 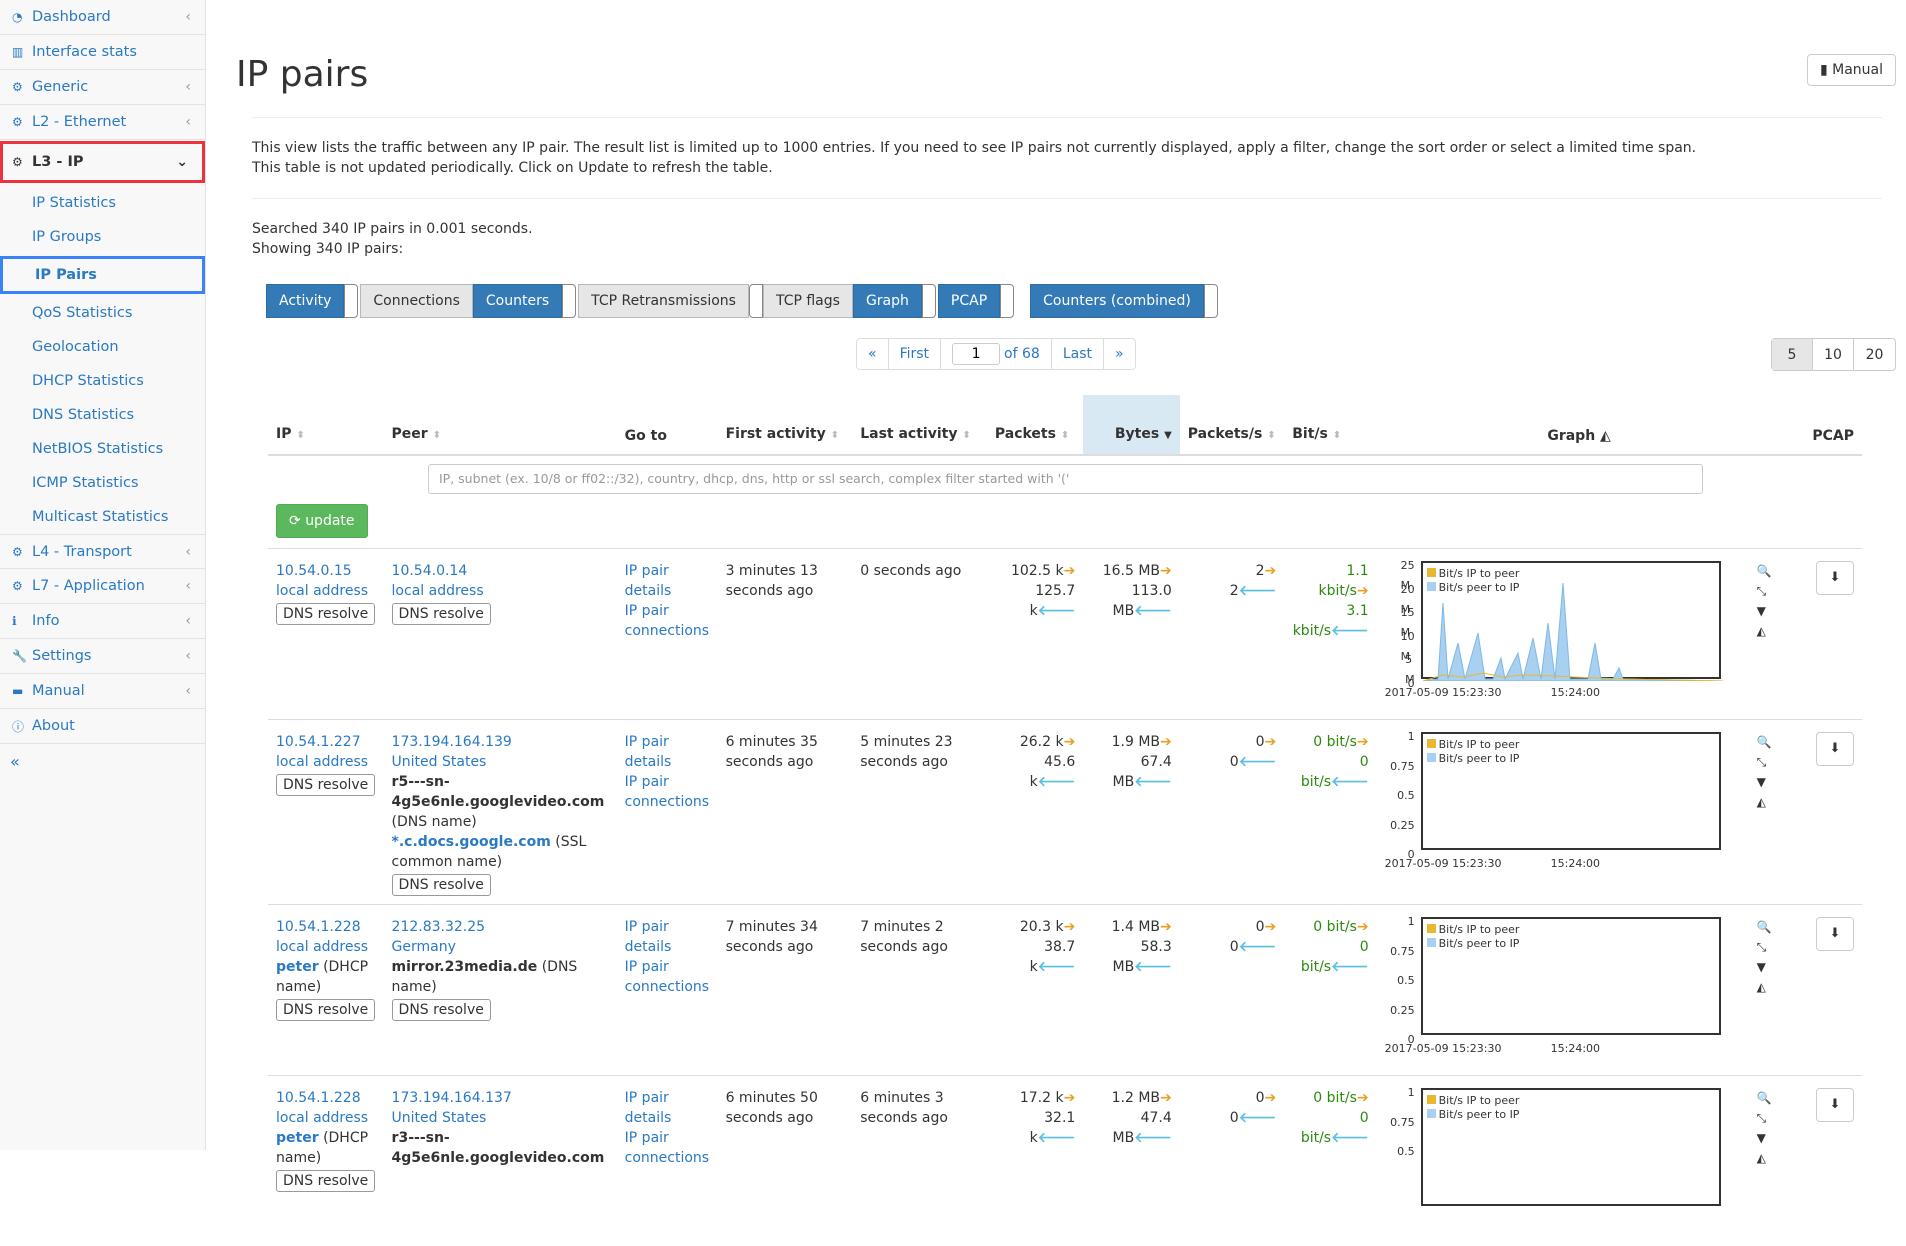 What do you see at coordinates (1833, 354) in the screenshot?
I see `page-size-10: 10` at bounding box center [1833, 354].